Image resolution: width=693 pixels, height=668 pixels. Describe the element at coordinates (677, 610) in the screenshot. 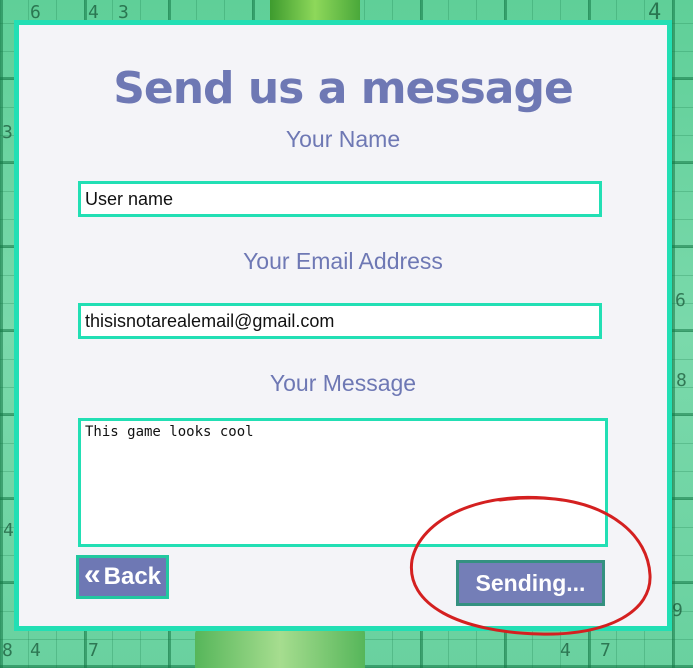

I see `background-digit: 9` at that location.